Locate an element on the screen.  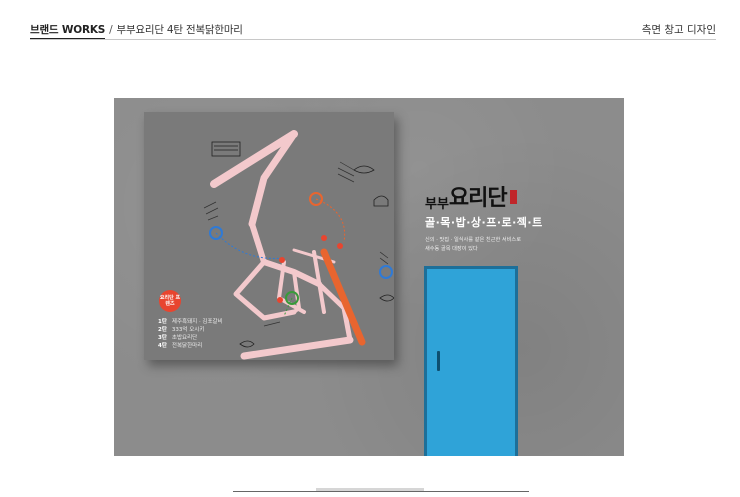
legend-row: 3탄 초밥요리단 is located at coordinates (178, 338).